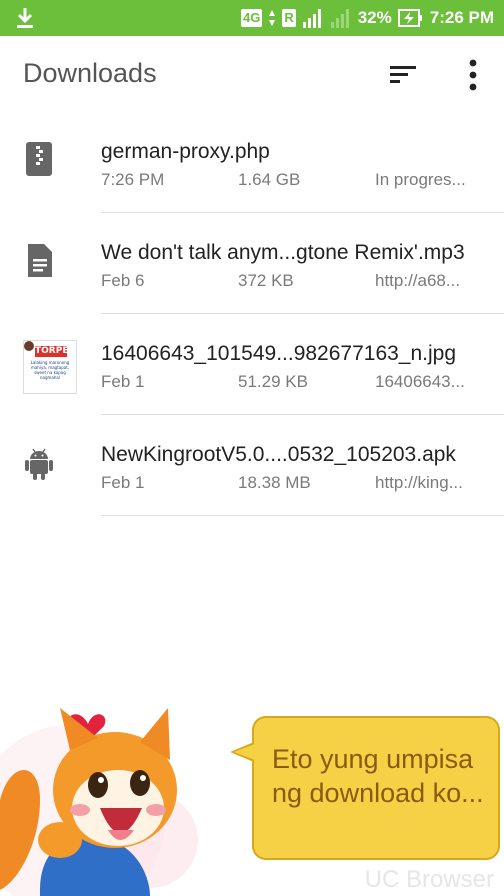 Image resolution: width=504 pixels, height=896 pixels. I want to click on battery-percent: 32%, so click(374, 17).